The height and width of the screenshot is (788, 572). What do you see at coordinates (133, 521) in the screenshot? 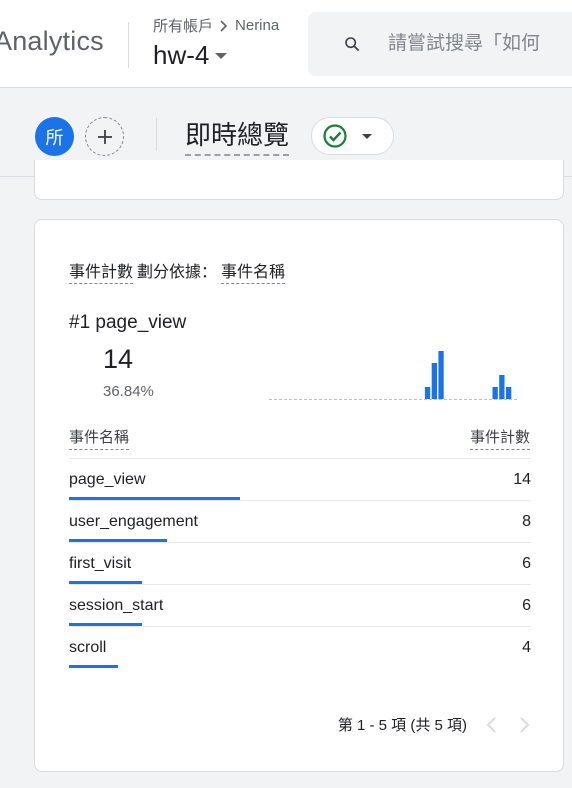
I see `event-name: user_engagement` at bounding box center [133, 521].